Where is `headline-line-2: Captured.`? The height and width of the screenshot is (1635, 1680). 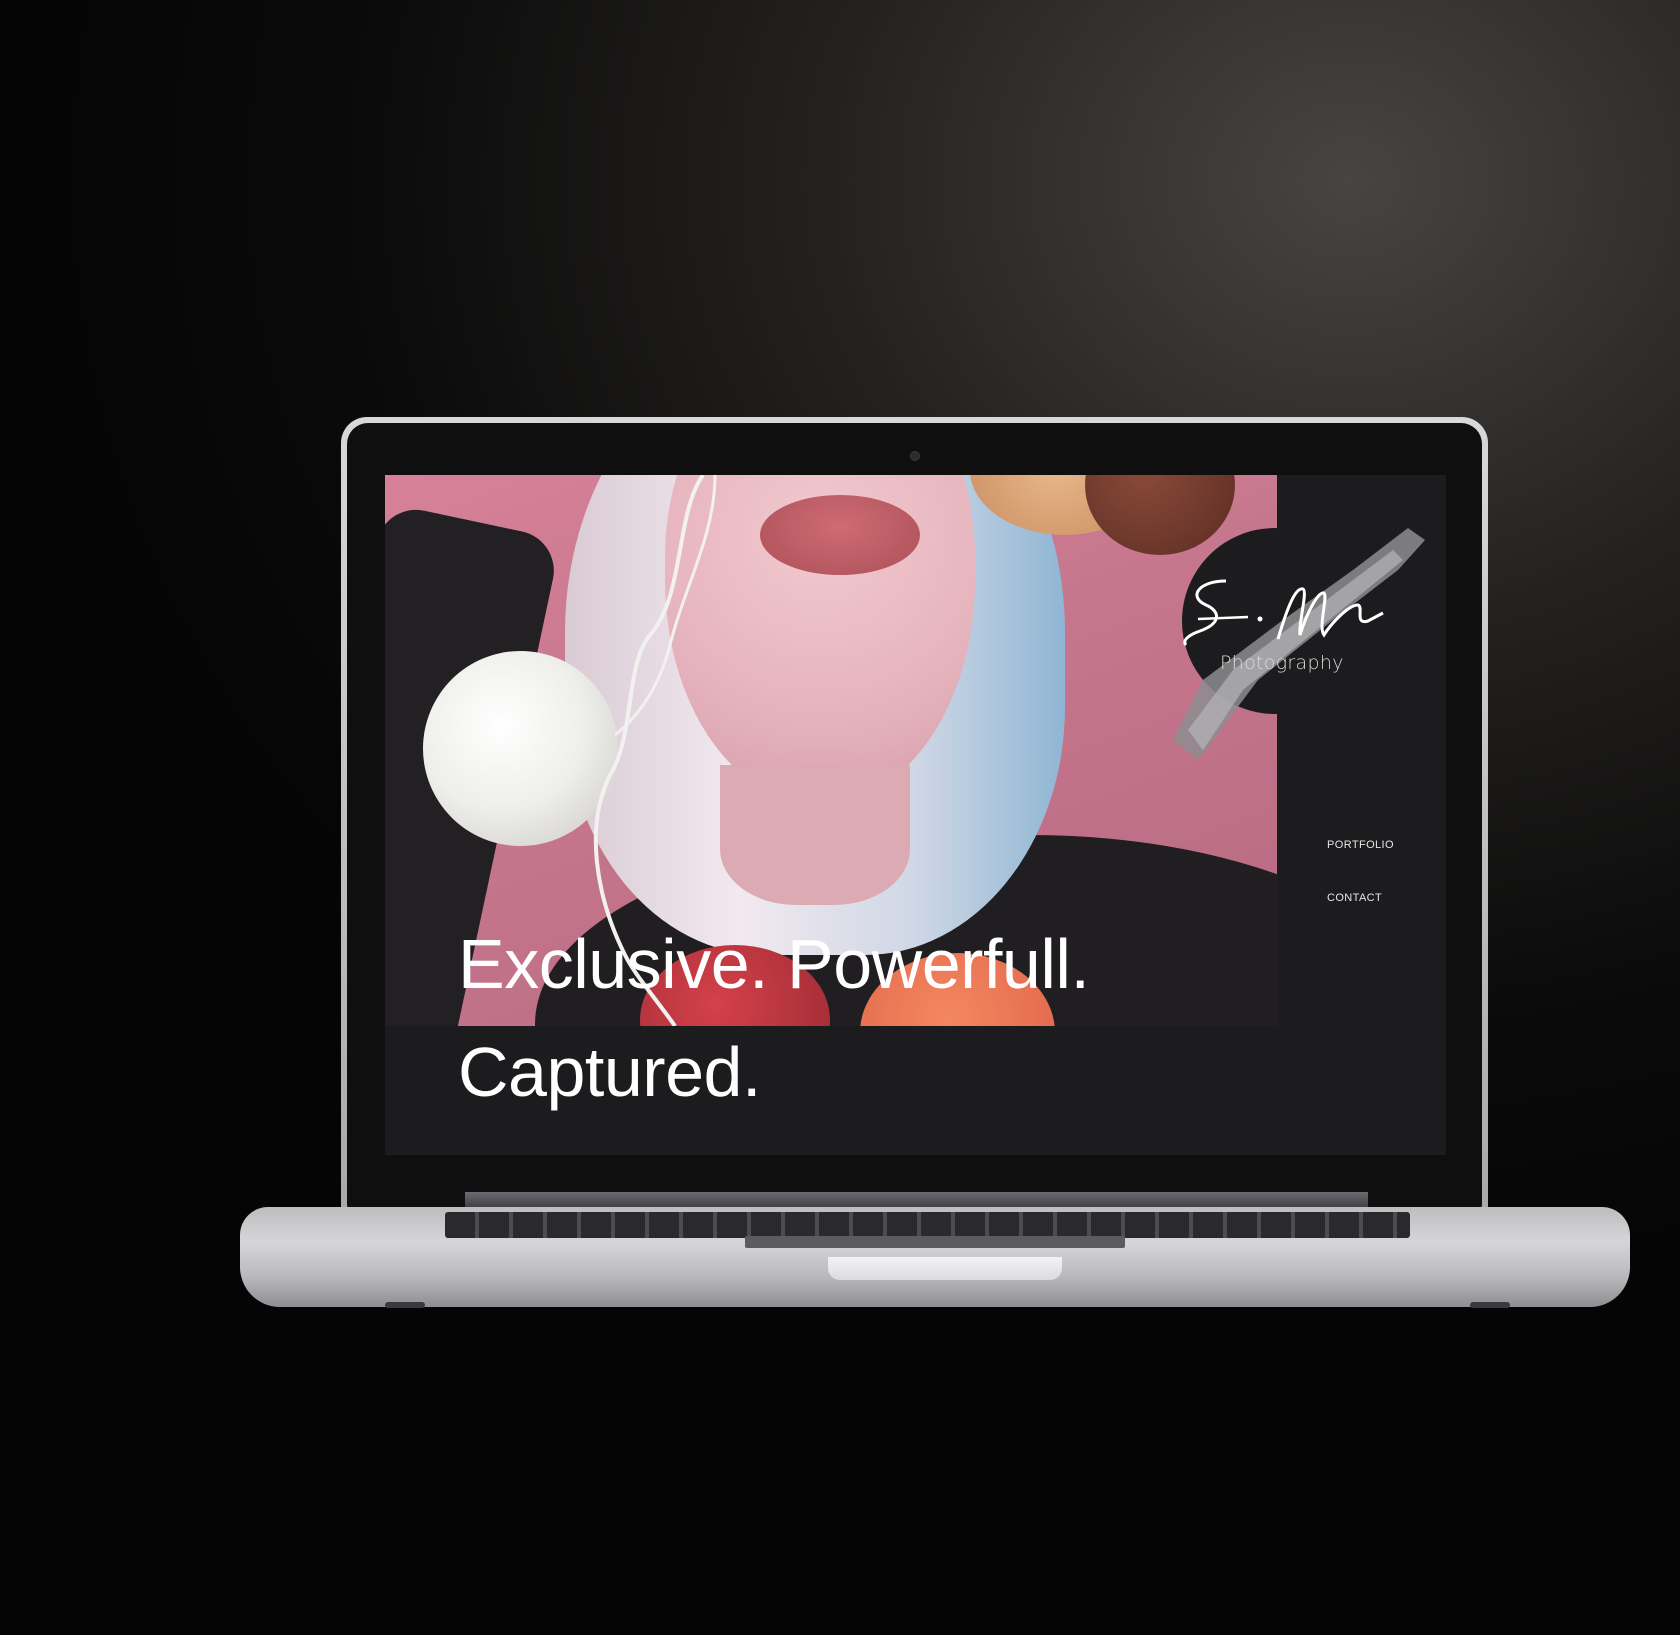 headline-line-2: Captured. is located at coordinates (609, 1072).